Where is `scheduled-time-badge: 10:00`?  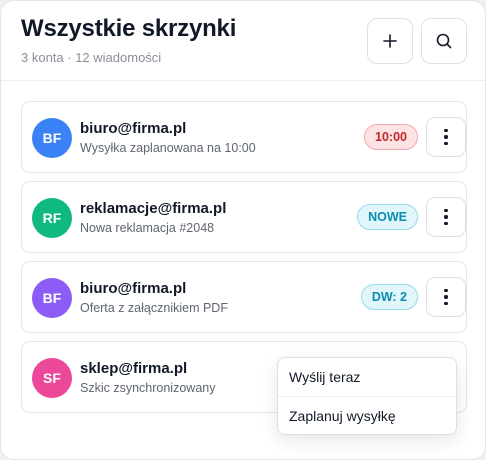
scheduled-time-badge: 10:00 is located at coordinates (391, 137).